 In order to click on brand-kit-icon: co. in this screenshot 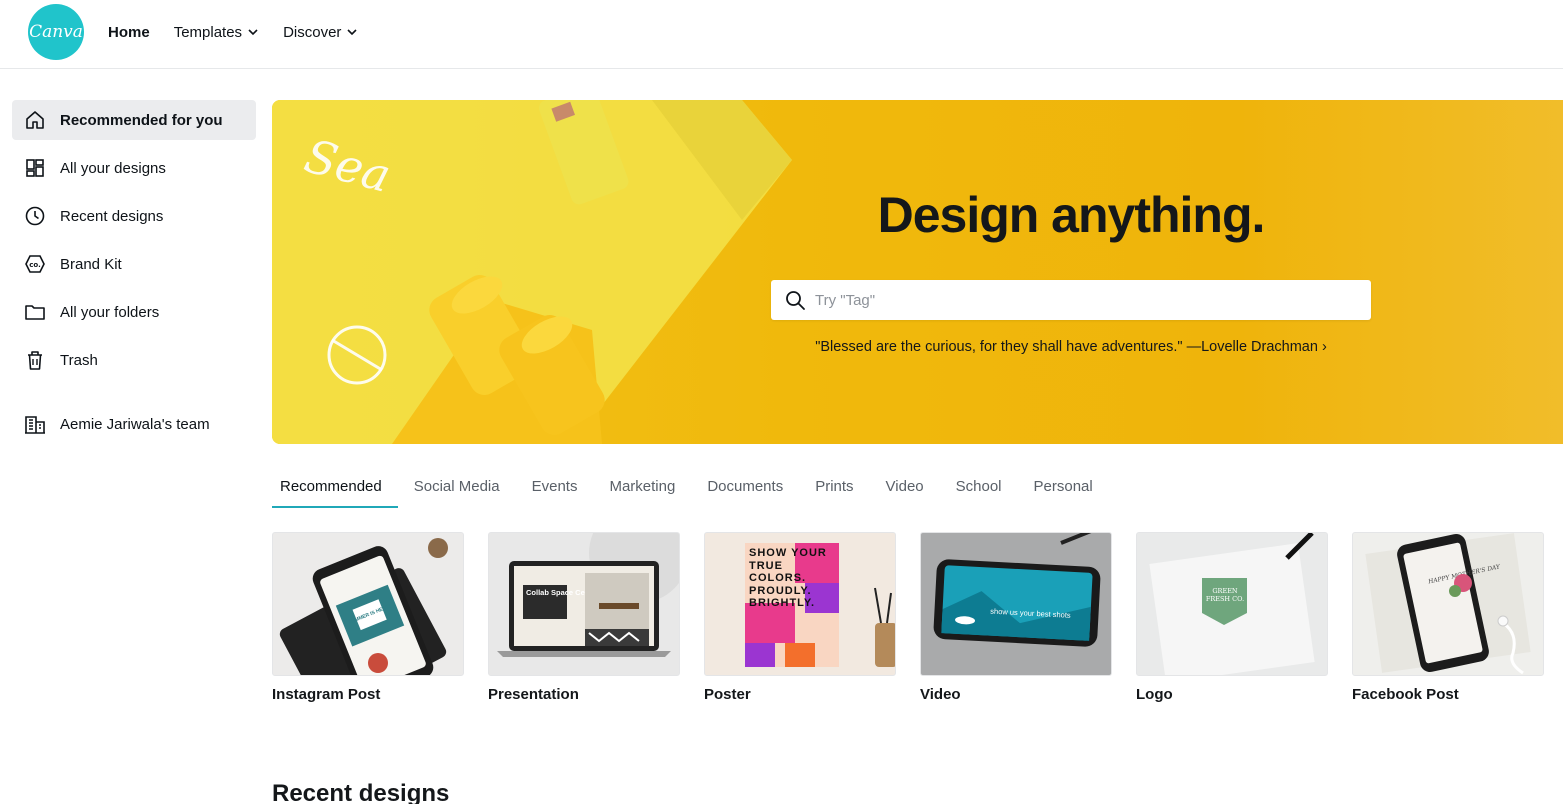, I will do `click(35, 264)`.